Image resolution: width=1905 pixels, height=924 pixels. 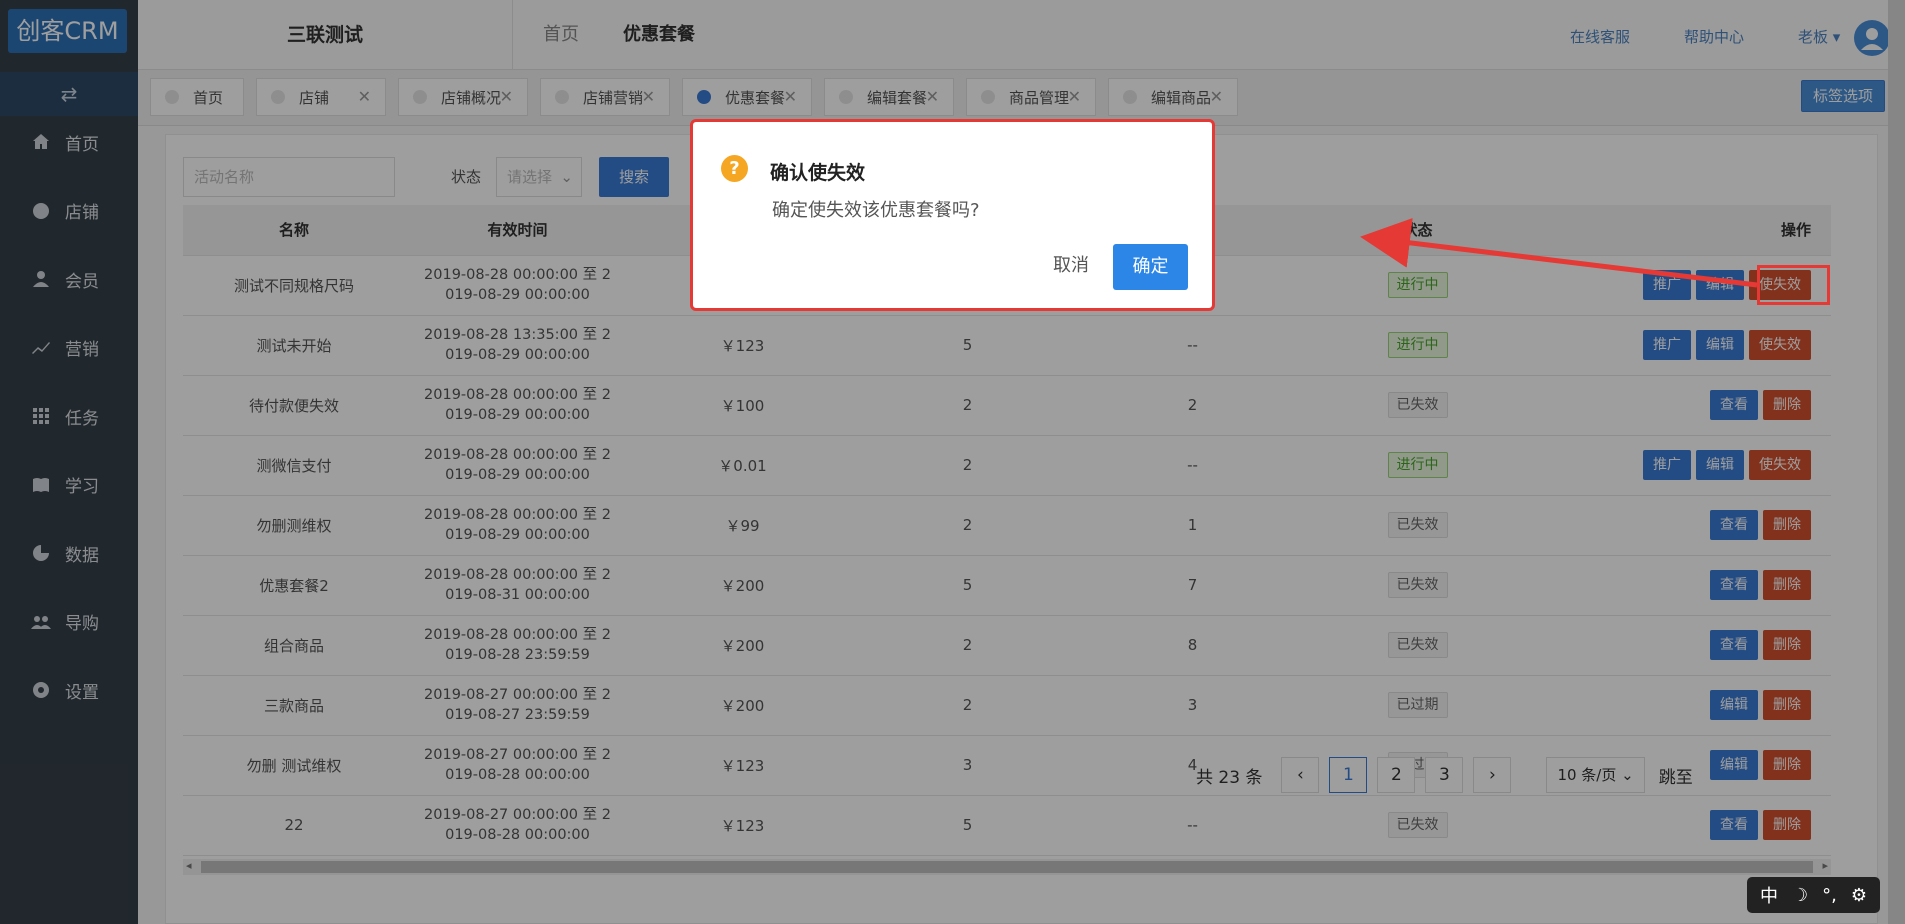 I want to click on cancel-button: 取消, so click(x=1071, y=266).